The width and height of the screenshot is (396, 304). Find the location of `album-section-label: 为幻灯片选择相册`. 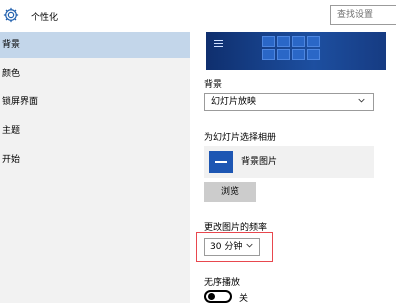

album-section-label: 为幻灯片选择相册 is located at coordinates (240, 138).